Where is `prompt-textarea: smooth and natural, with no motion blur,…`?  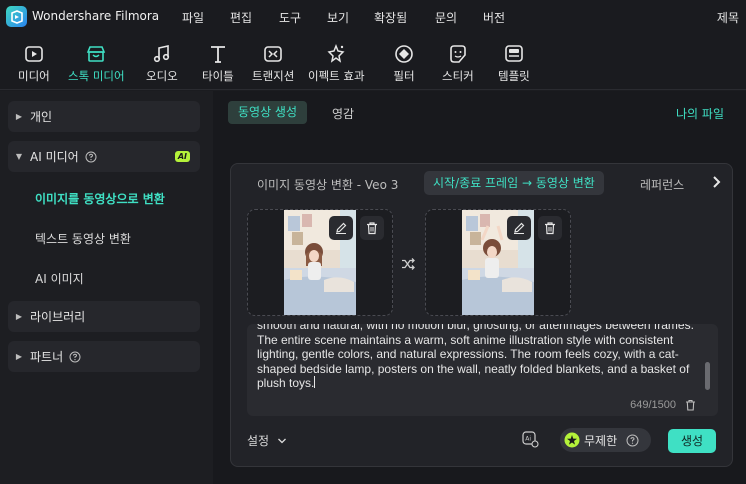
prompt-textarea: smooth and natural, with no motion blur,… is located at coordinates (482, 370).